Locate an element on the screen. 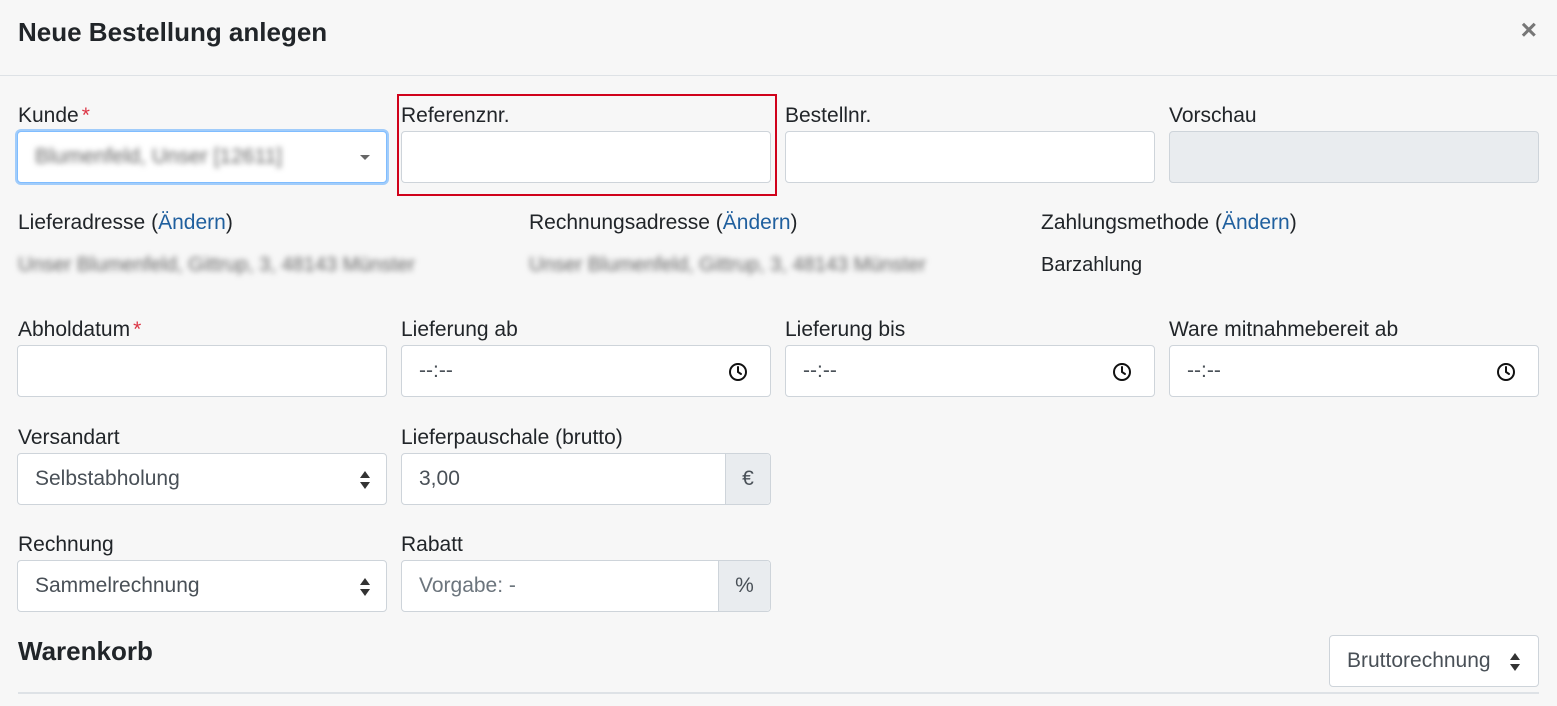 This screenshot has height=706, width=1557. invoice-value: Sammelrechnung is located at coordinates (117, 585).